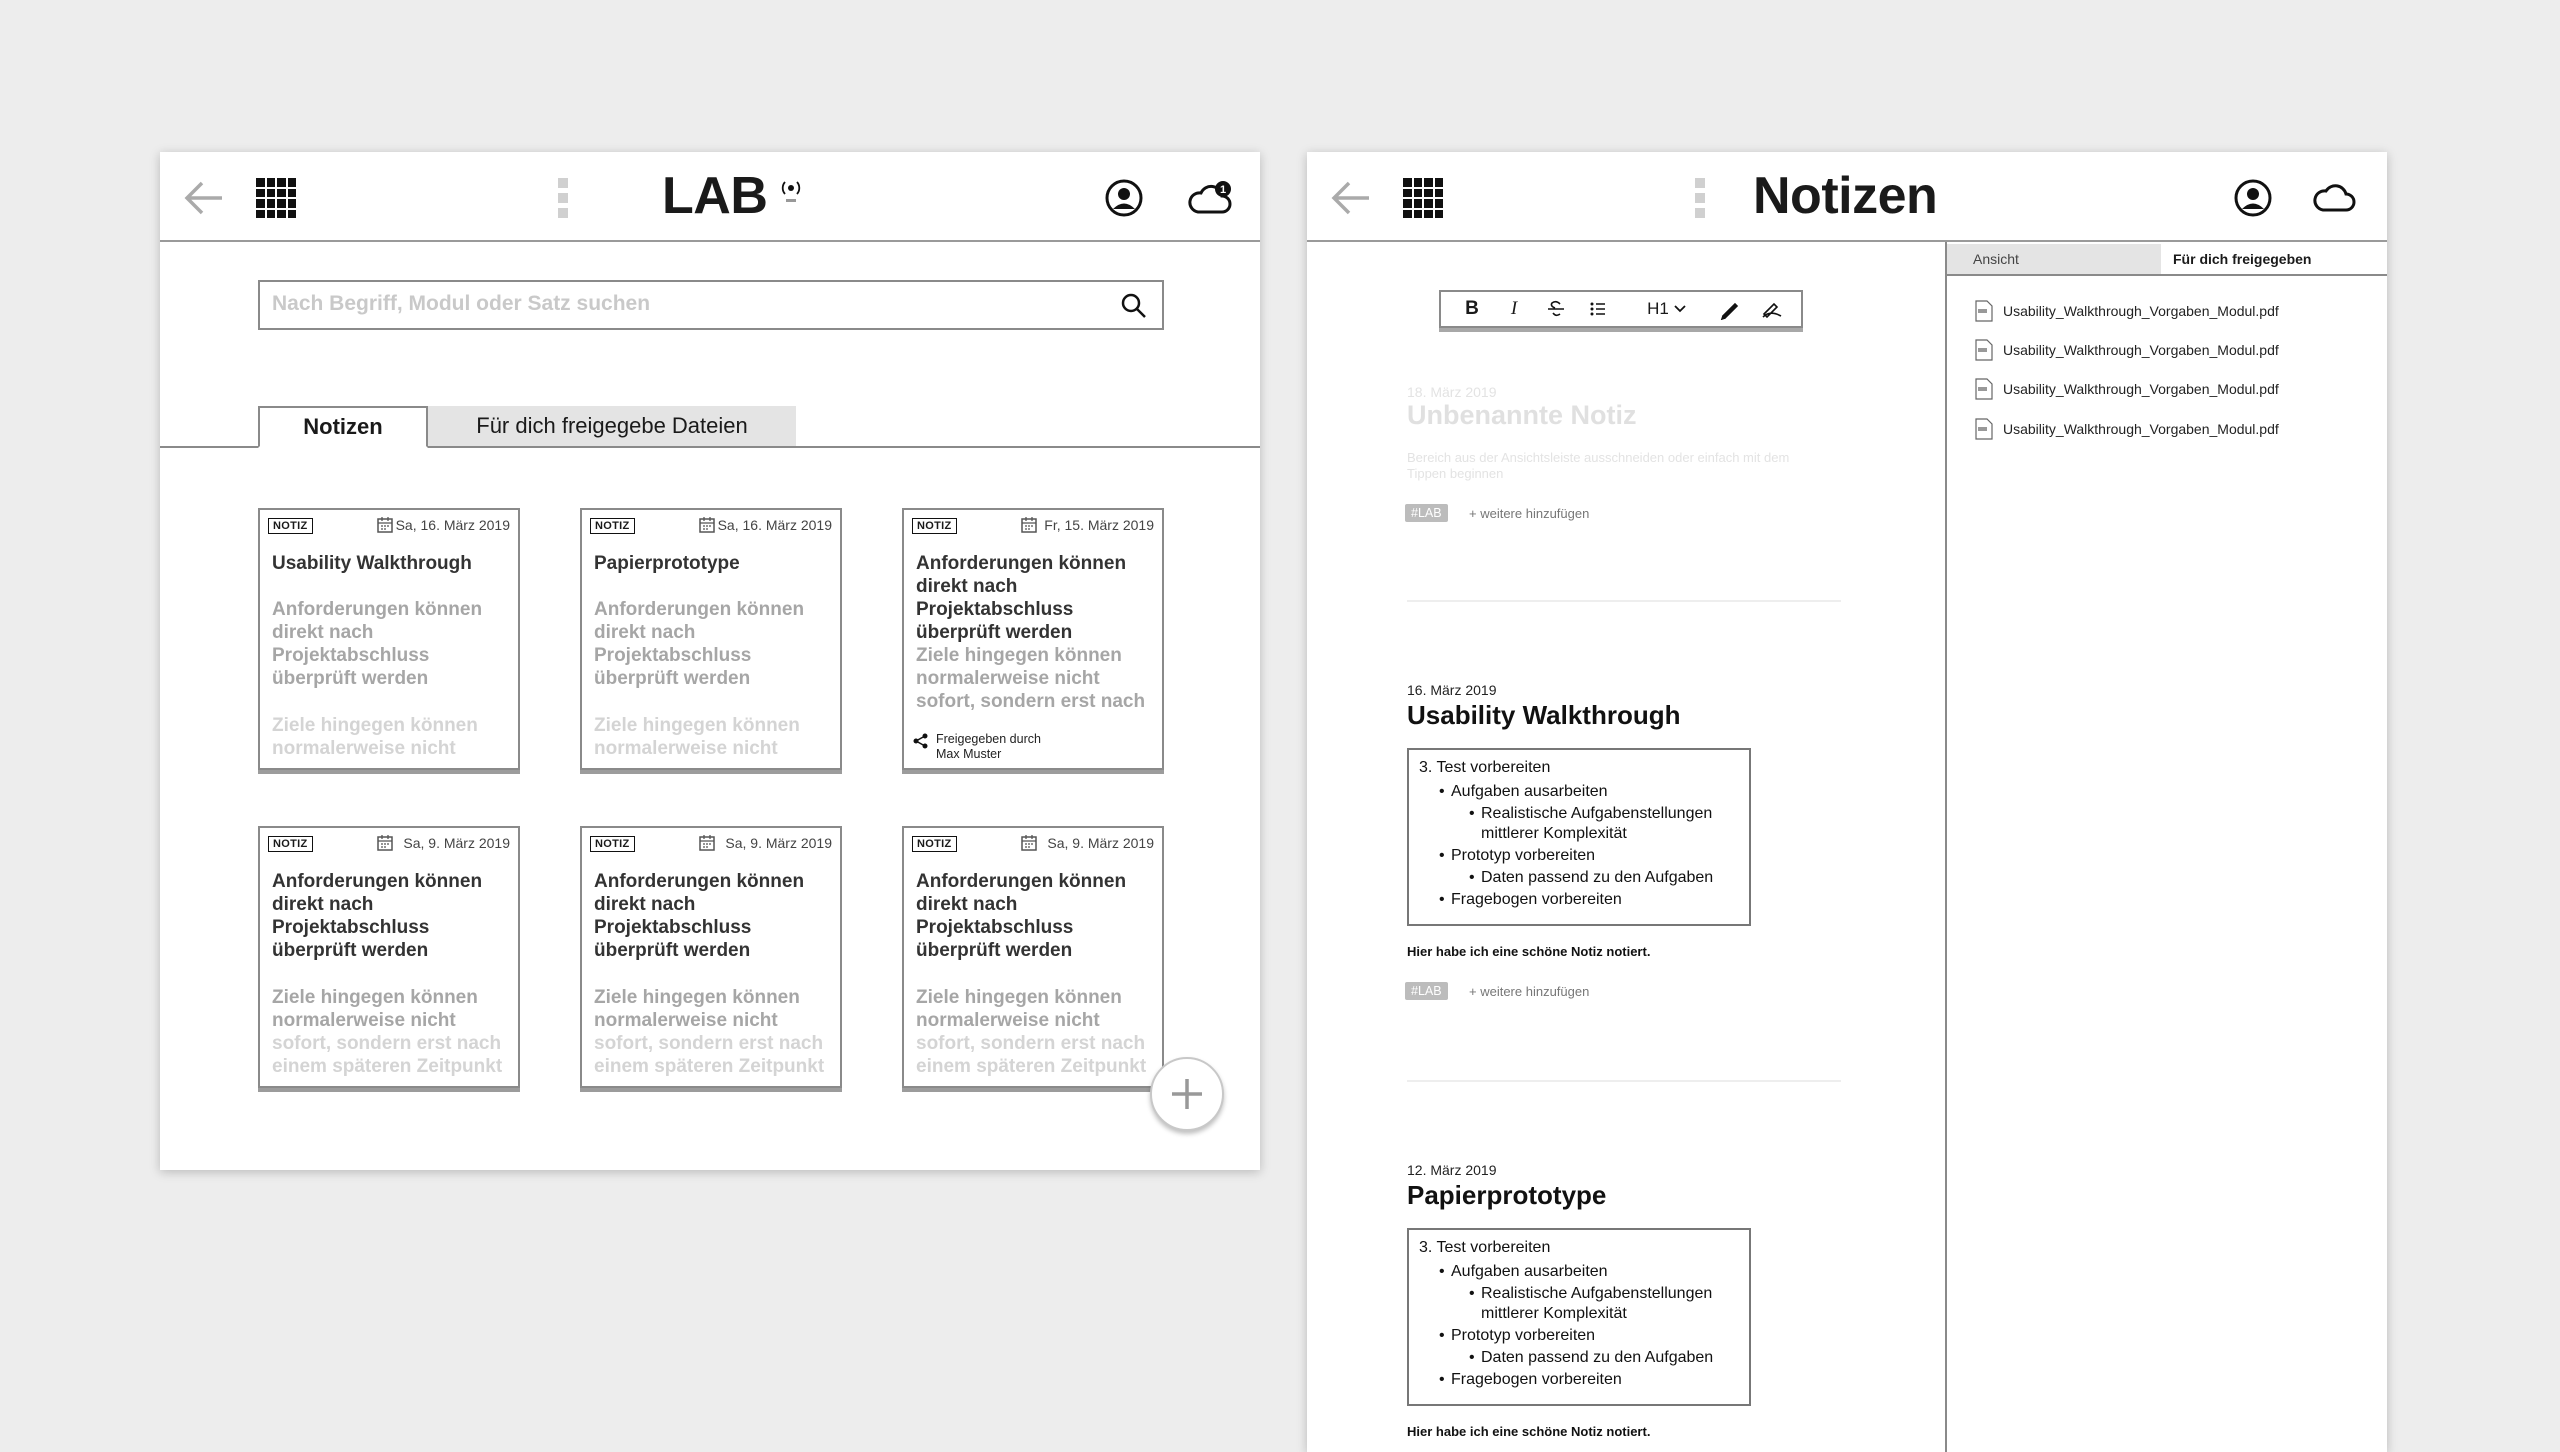 The width and height of the screenshot is (2560, 1452). Describe the element at coordinates (1730, 309) in the screenshot. I see `marker-button` at that location.